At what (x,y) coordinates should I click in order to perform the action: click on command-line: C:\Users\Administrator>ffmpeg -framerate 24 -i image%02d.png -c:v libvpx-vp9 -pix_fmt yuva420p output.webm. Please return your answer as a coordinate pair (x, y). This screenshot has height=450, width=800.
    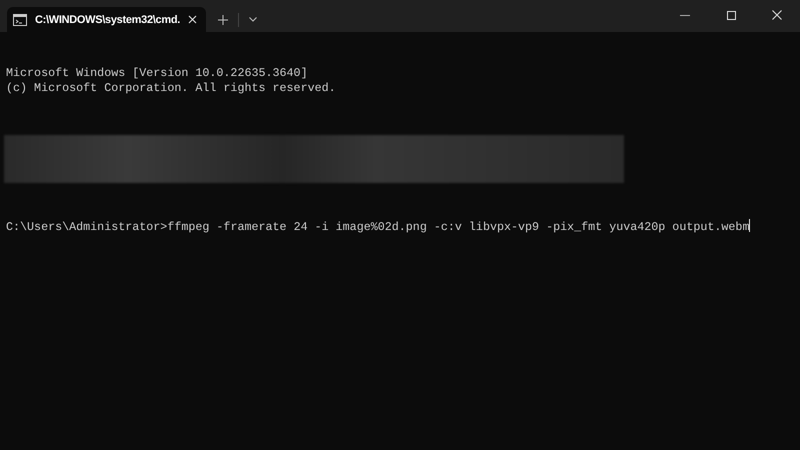
    Looking at the image, I should click on (378, 227).